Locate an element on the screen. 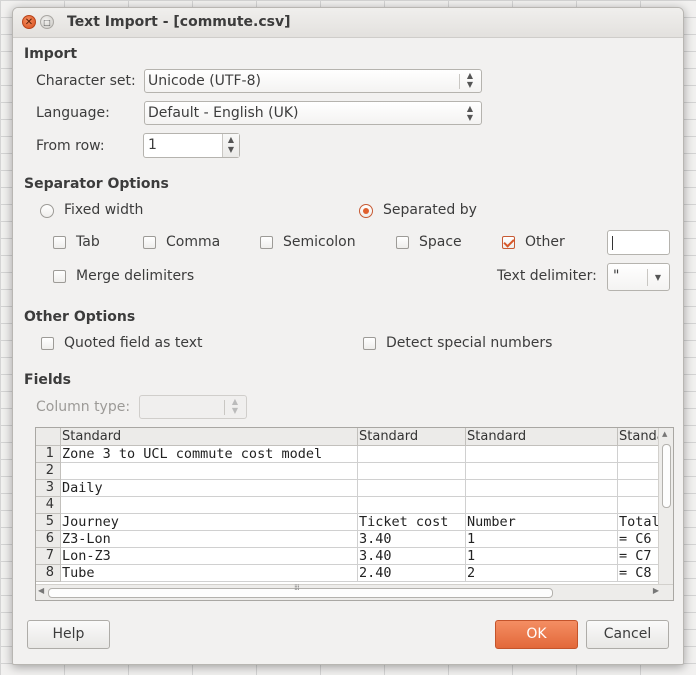 Image resolution: width=696 pixels, height=675 pixels. text-delimiter-label: Text delimiter: is located at coordinates (547, 276).